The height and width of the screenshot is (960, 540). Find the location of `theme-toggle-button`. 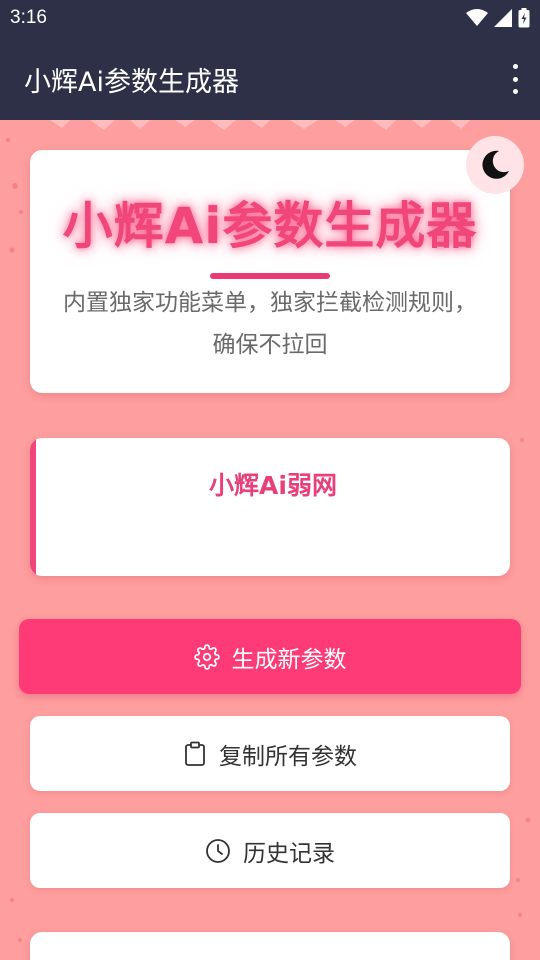

theme-toggle-button is located at coordinates (495, 165).